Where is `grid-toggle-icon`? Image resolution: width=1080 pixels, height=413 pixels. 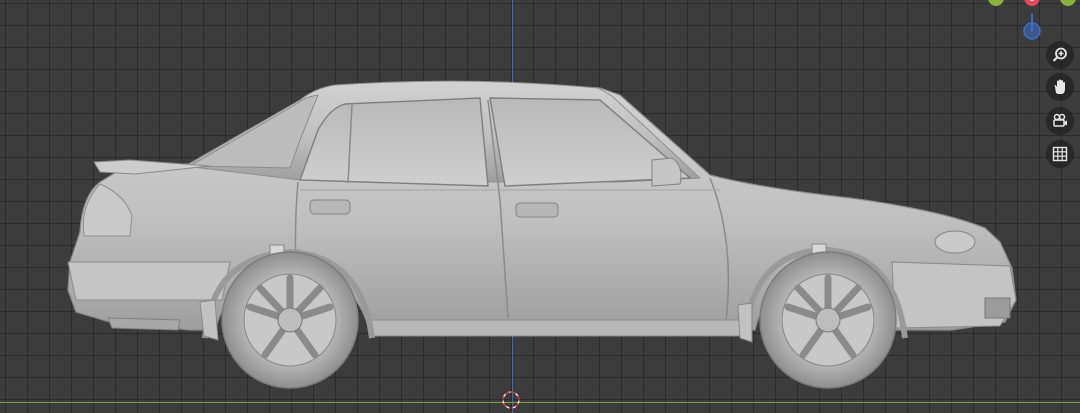
grid-toggle-icon is located at coordinates (1060, 154).